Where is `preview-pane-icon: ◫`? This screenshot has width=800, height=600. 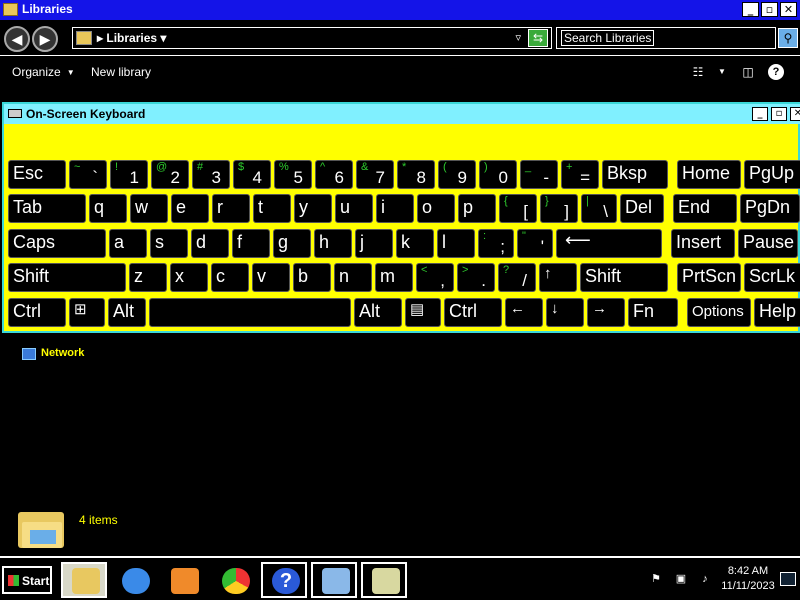
preview-pane-icon: ◫ is located at coordinates (748, 72).